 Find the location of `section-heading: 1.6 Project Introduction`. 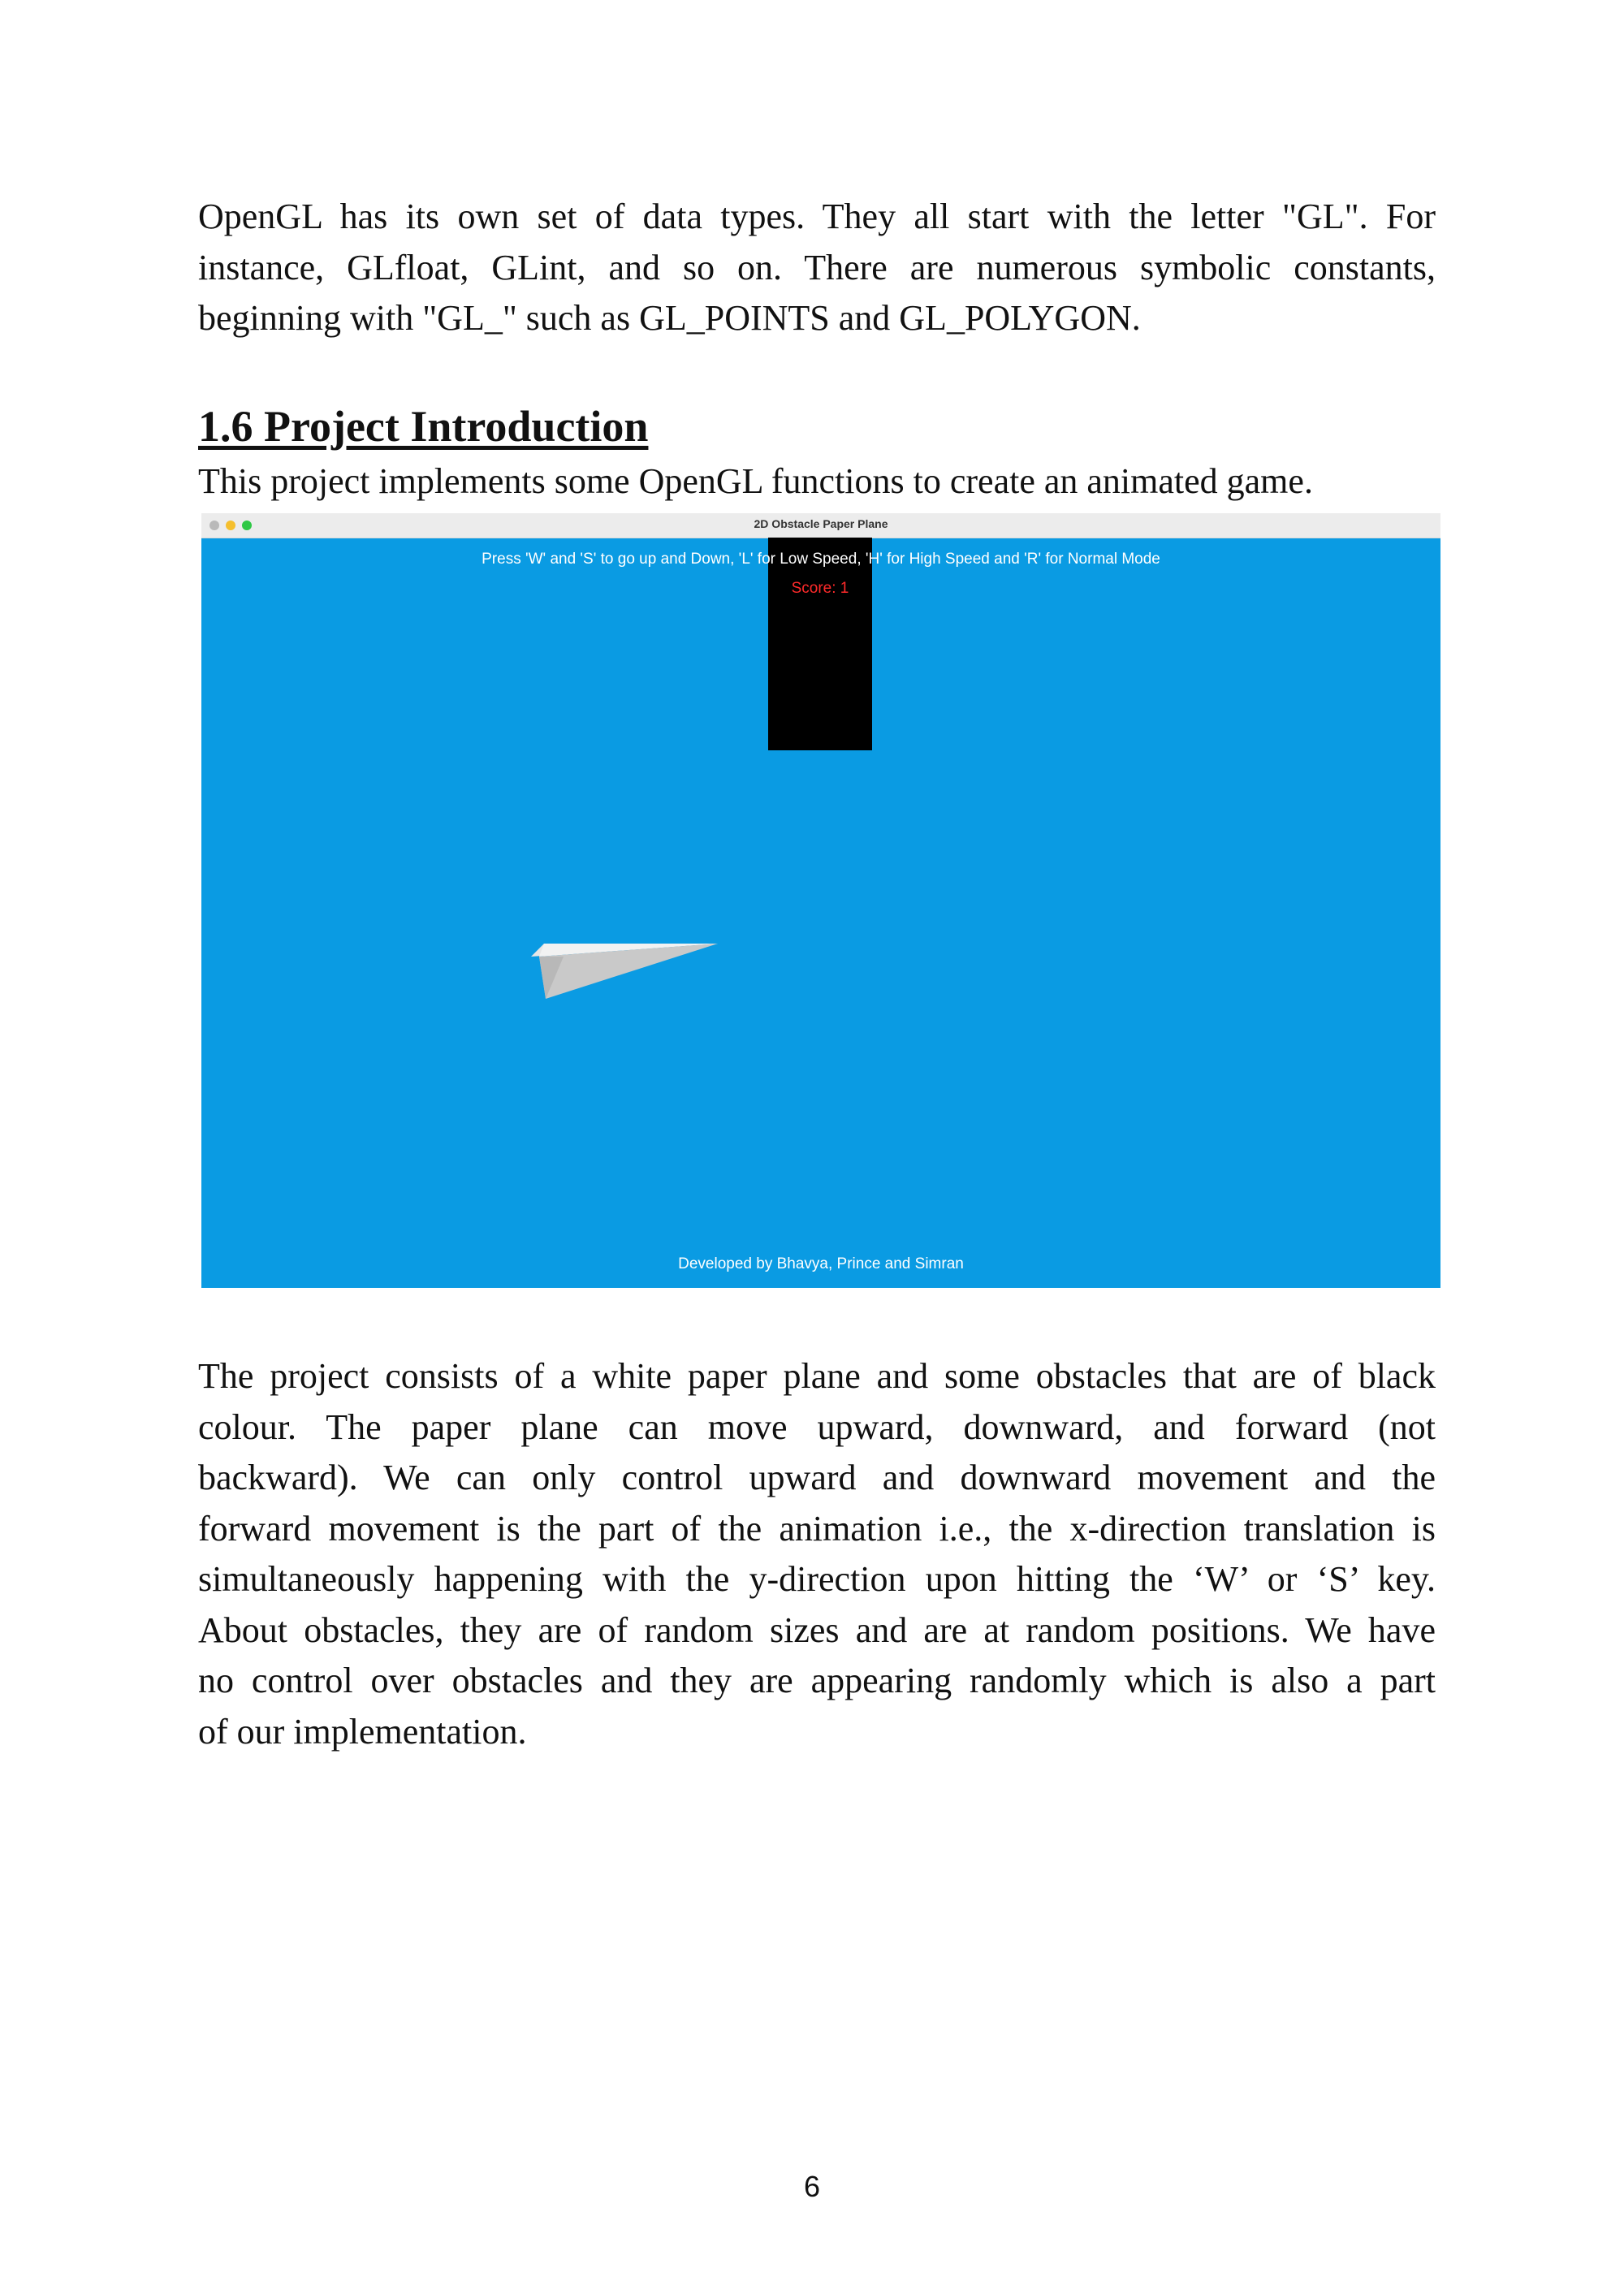

section-heading: 1.6 Project Introduction is located at coordinates (424, 426).